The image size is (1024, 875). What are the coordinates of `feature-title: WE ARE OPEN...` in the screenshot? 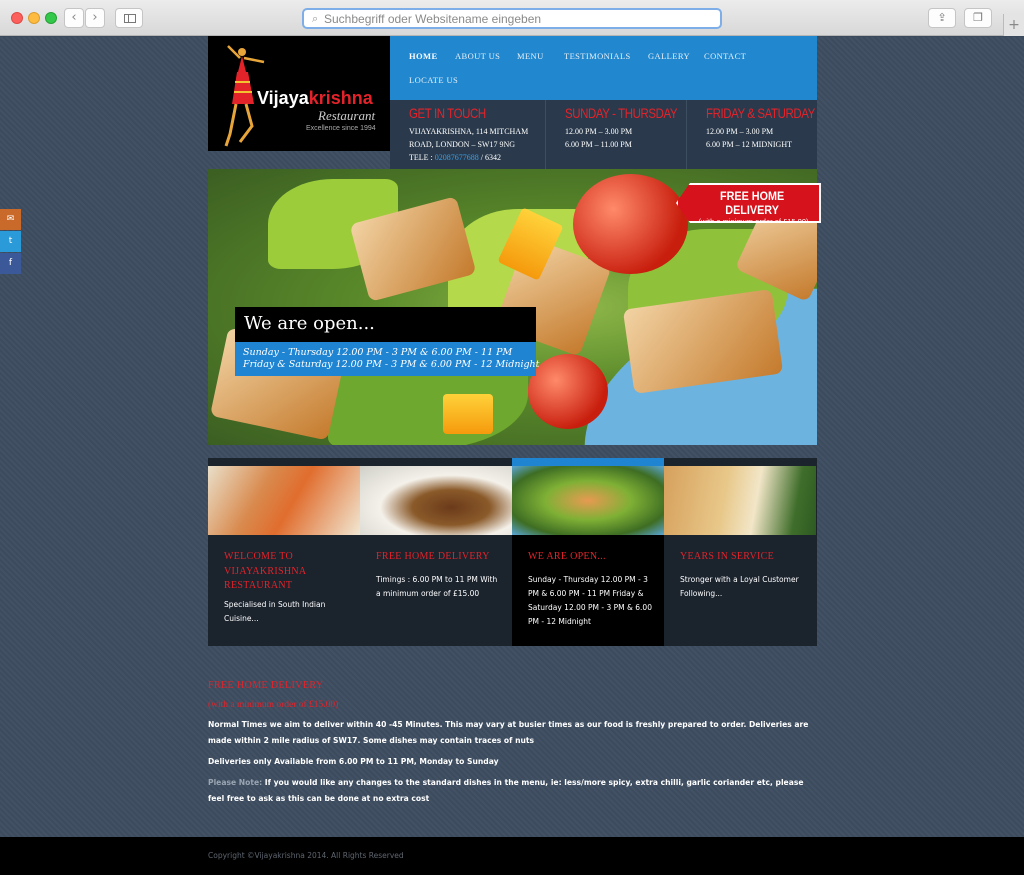 It's located at (567, 556).